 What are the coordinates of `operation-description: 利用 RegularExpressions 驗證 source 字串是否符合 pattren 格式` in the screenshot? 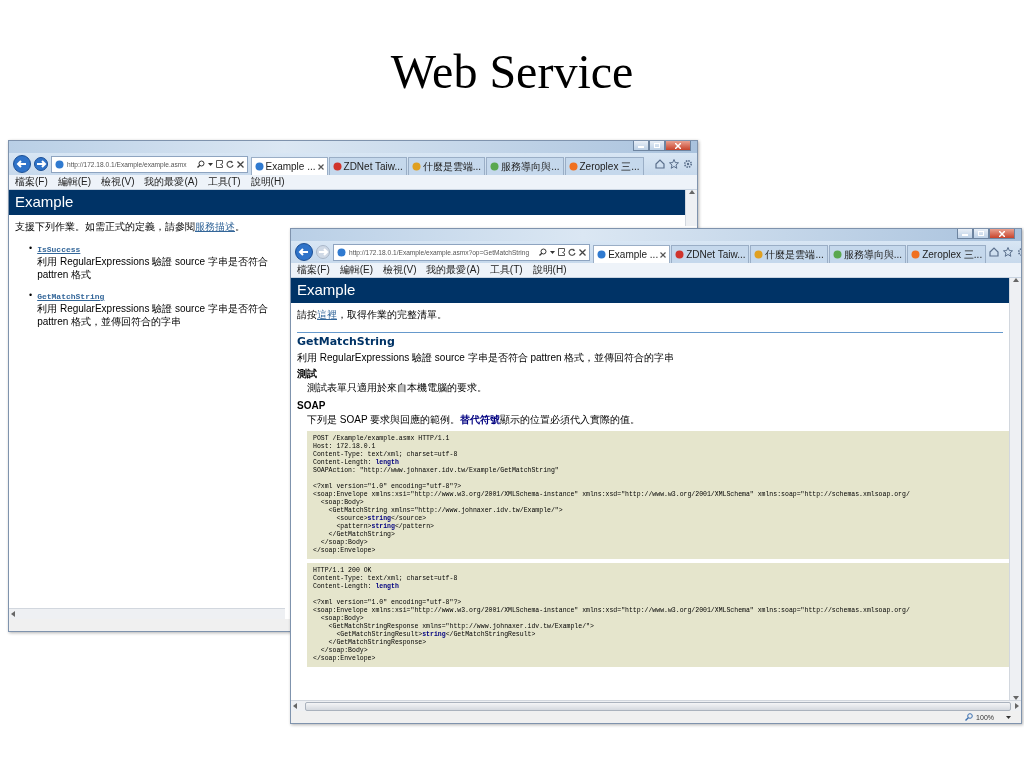 It's located at (152, 268).